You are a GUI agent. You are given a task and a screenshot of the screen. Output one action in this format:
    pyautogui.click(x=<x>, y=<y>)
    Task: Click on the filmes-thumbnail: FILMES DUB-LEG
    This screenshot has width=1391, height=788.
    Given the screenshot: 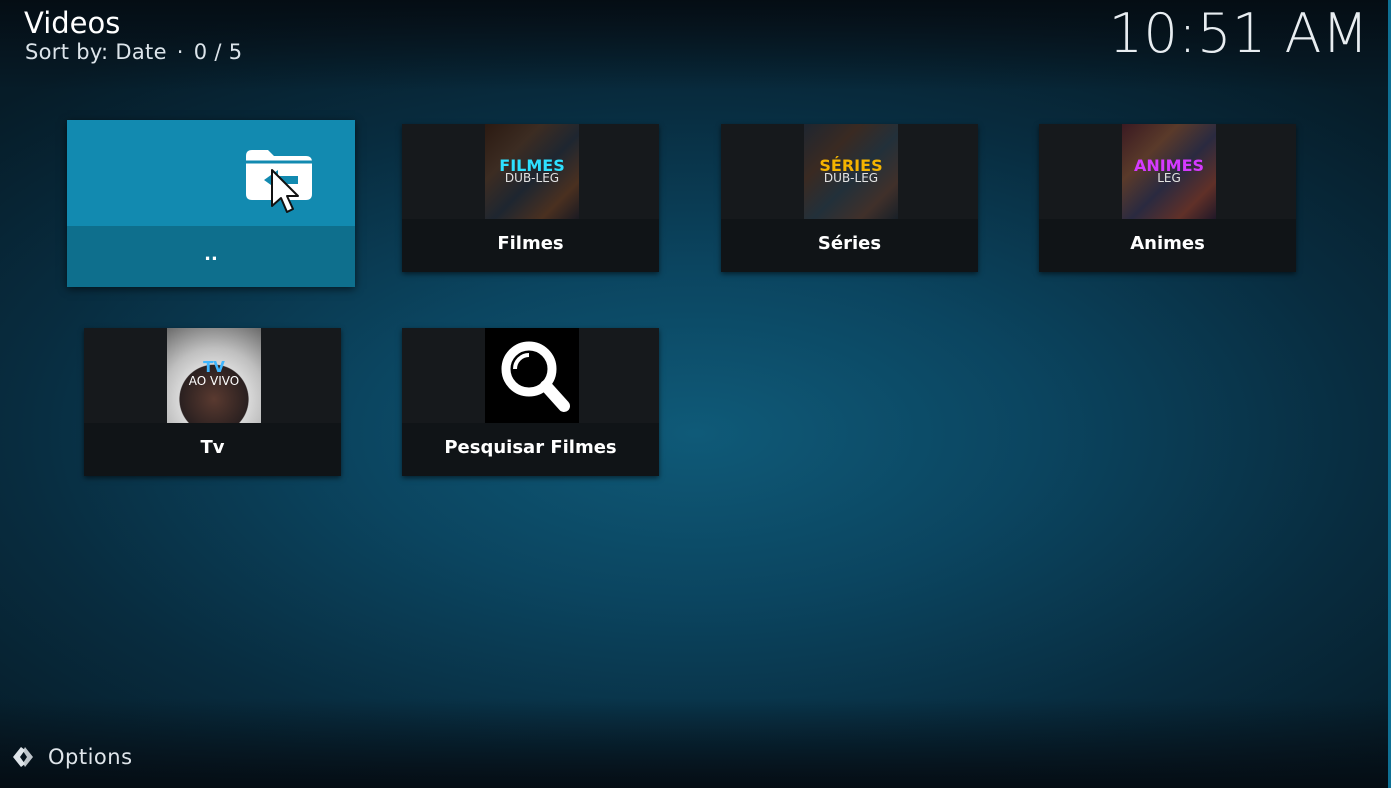 What is the action you would take?
    pyautogui.click(x=532, y=171)
    